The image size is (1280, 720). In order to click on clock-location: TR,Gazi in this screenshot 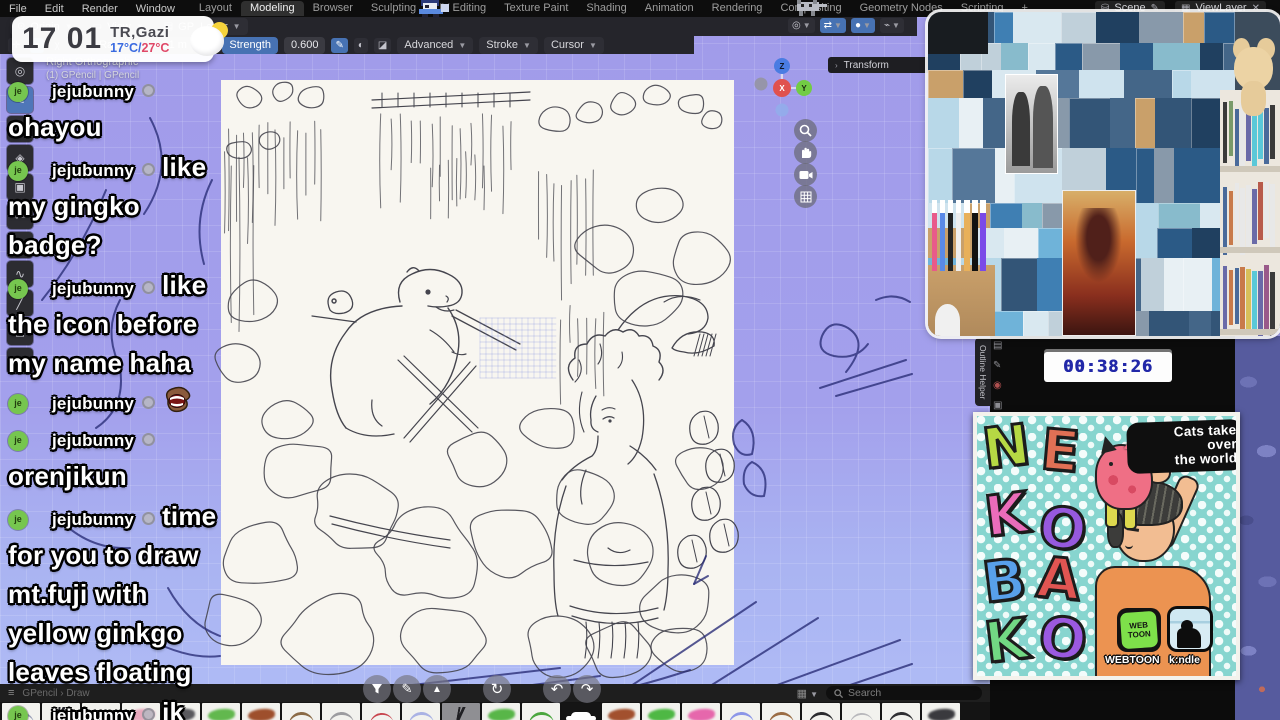, I will do `click(140, 32)`.